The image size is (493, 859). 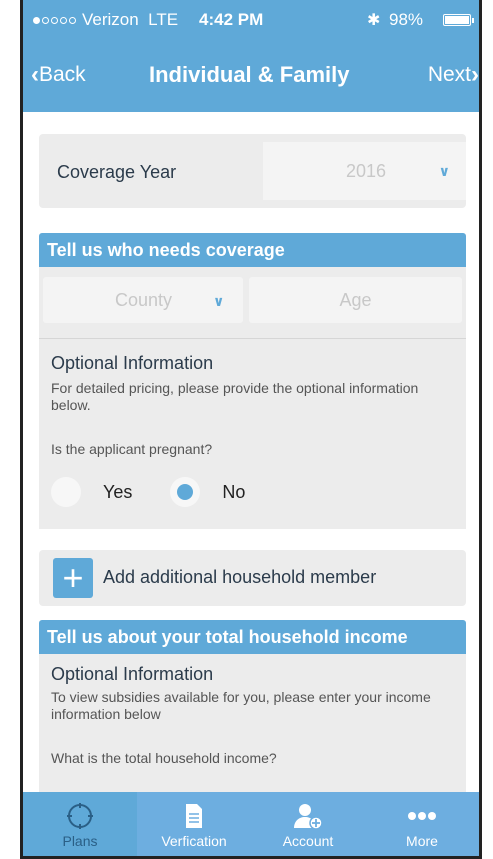 I want to click on document-icon, so click(x=194, y=816).